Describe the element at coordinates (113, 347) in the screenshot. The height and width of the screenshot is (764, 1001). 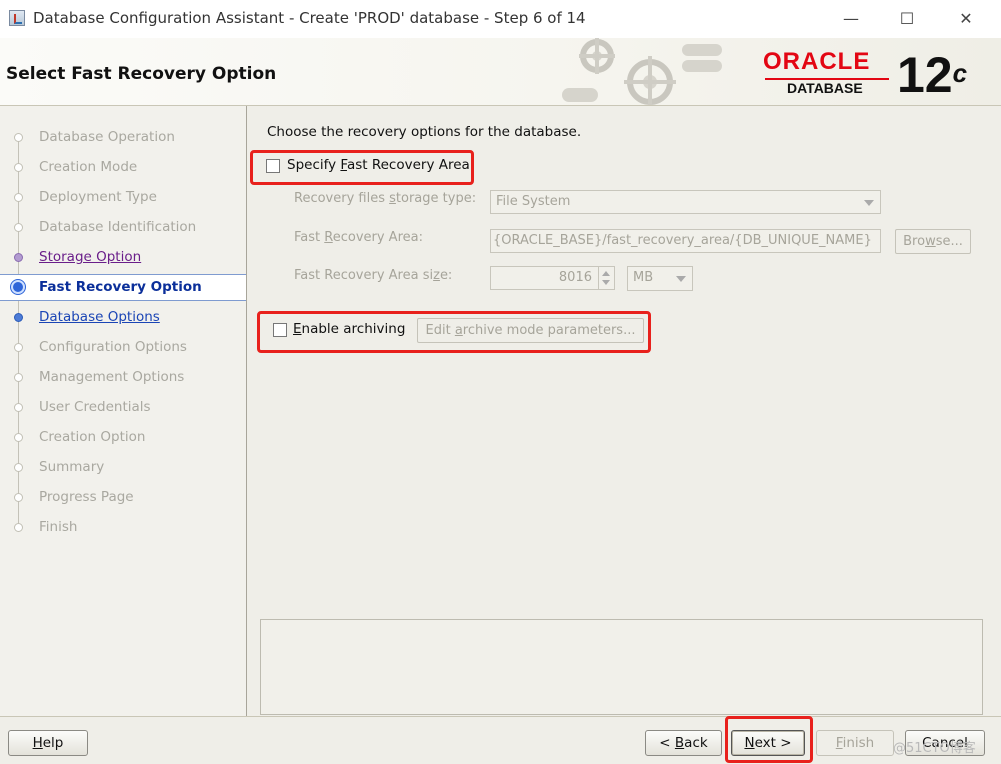
I see `nav-step-label: Configuration Options` at that location.